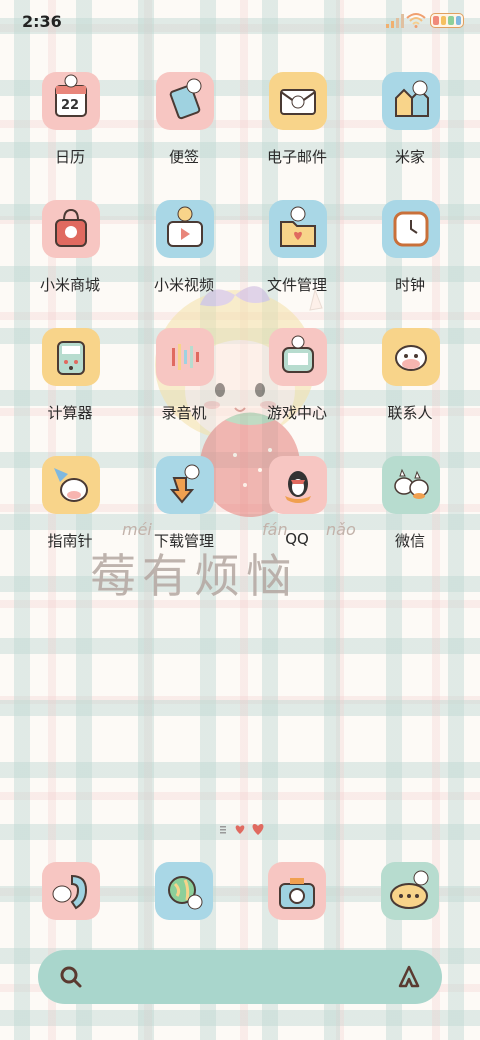 The height and width of the screenshot is (1040, 480). What do you see at coordinates (298, 229) in the screenshot?
I see `folder-icon` at bounding box center [298, 229].